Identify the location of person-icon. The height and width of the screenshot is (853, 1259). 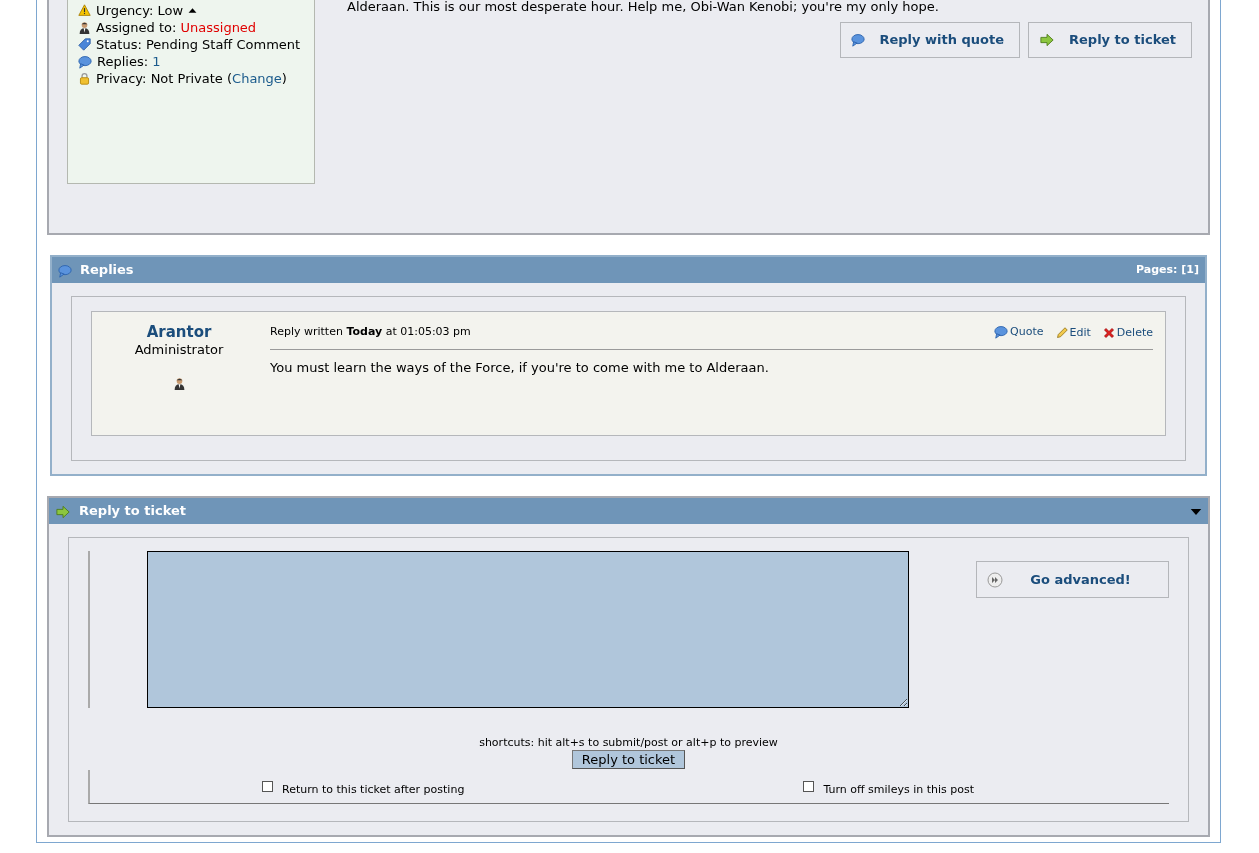
(84, 27).